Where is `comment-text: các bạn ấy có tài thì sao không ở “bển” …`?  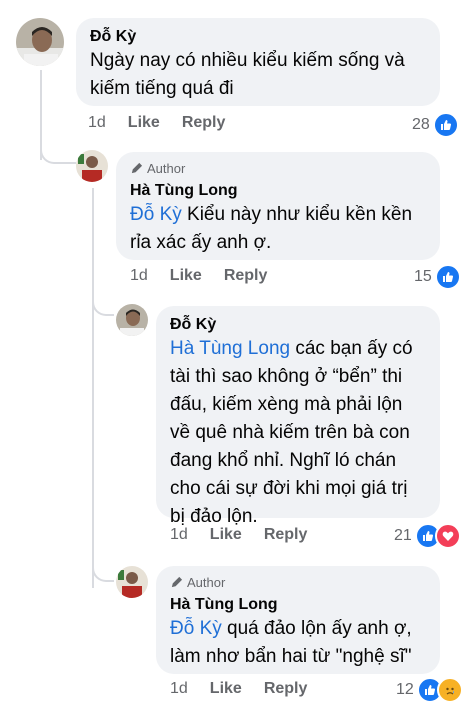
comment-text: các bạn ấy có tài thì sao không ở “bển” … is located at coordinates (291, 432).